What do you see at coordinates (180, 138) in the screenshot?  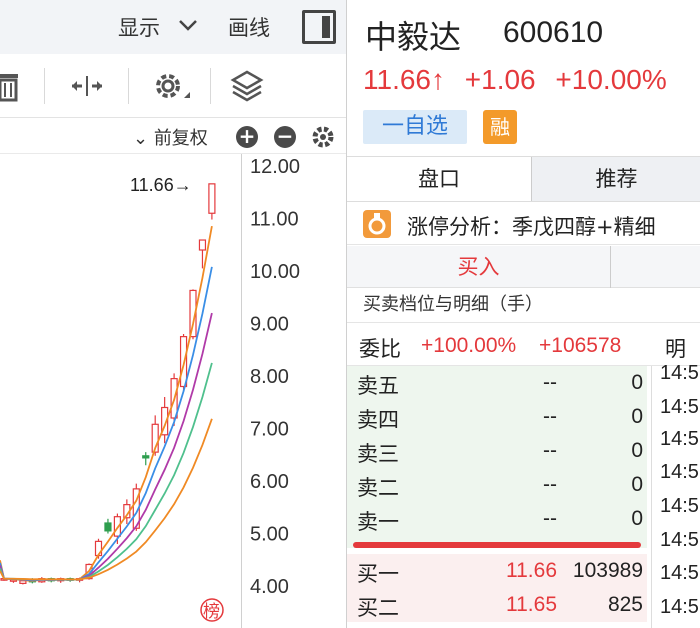 I see `price-adjust-label: 前复权` at bounding box center [180, 138].